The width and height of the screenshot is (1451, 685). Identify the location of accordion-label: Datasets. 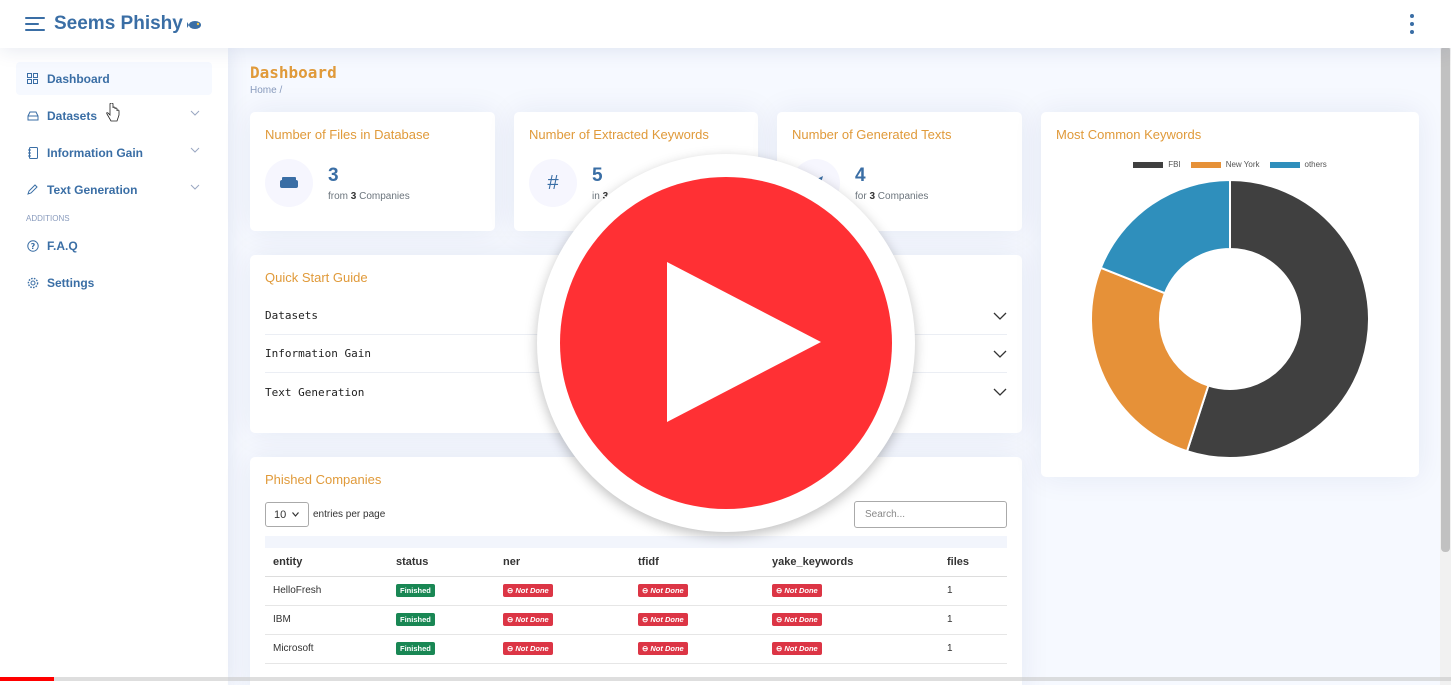
(291, 315).